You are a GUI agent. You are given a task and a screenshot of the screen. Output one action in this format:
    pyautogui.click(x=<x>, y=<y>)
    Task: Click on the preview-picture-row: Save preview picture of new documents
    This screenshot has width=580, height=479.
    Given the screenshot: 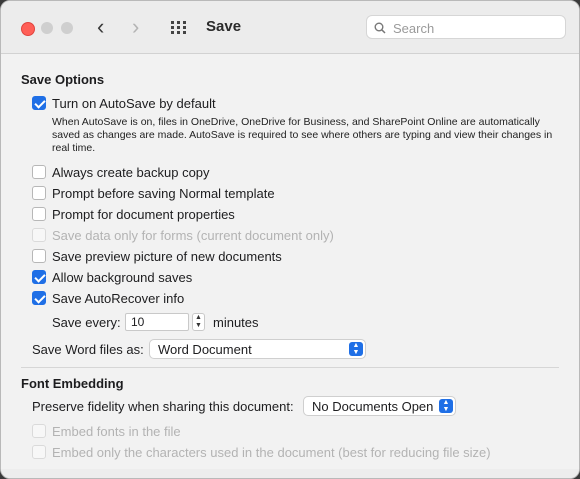 What is the action you would take?
    pyautogui.click(x=157, y=256)
    